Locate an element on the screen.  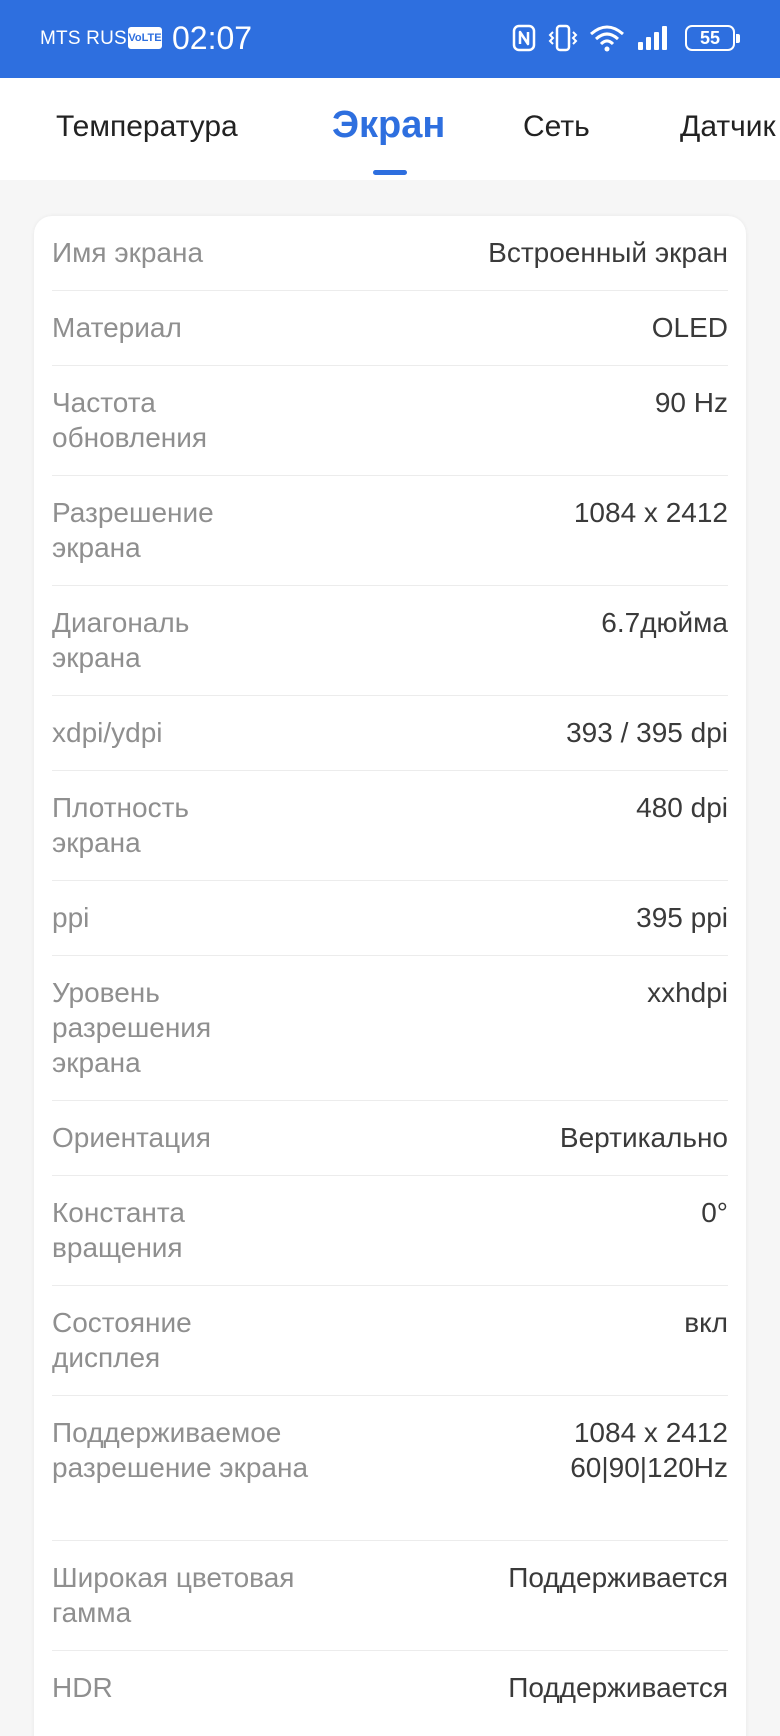
info-row-material: Материал OLED is located at coordinates (390, 328).